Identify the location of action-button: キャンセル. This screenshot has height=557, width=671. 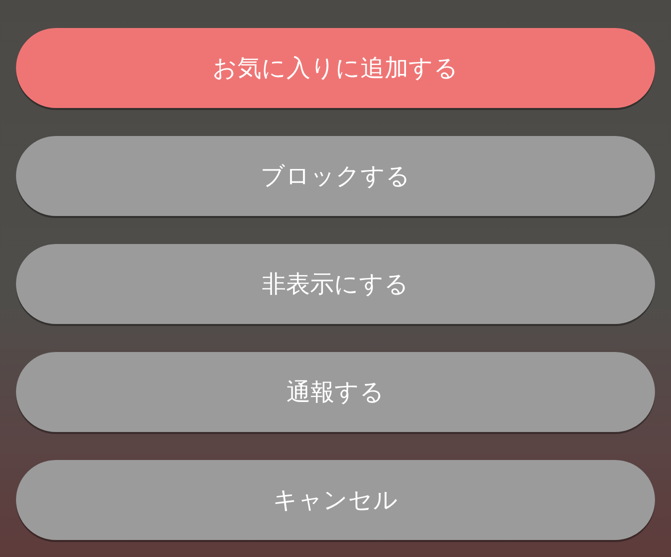
(335, 500).